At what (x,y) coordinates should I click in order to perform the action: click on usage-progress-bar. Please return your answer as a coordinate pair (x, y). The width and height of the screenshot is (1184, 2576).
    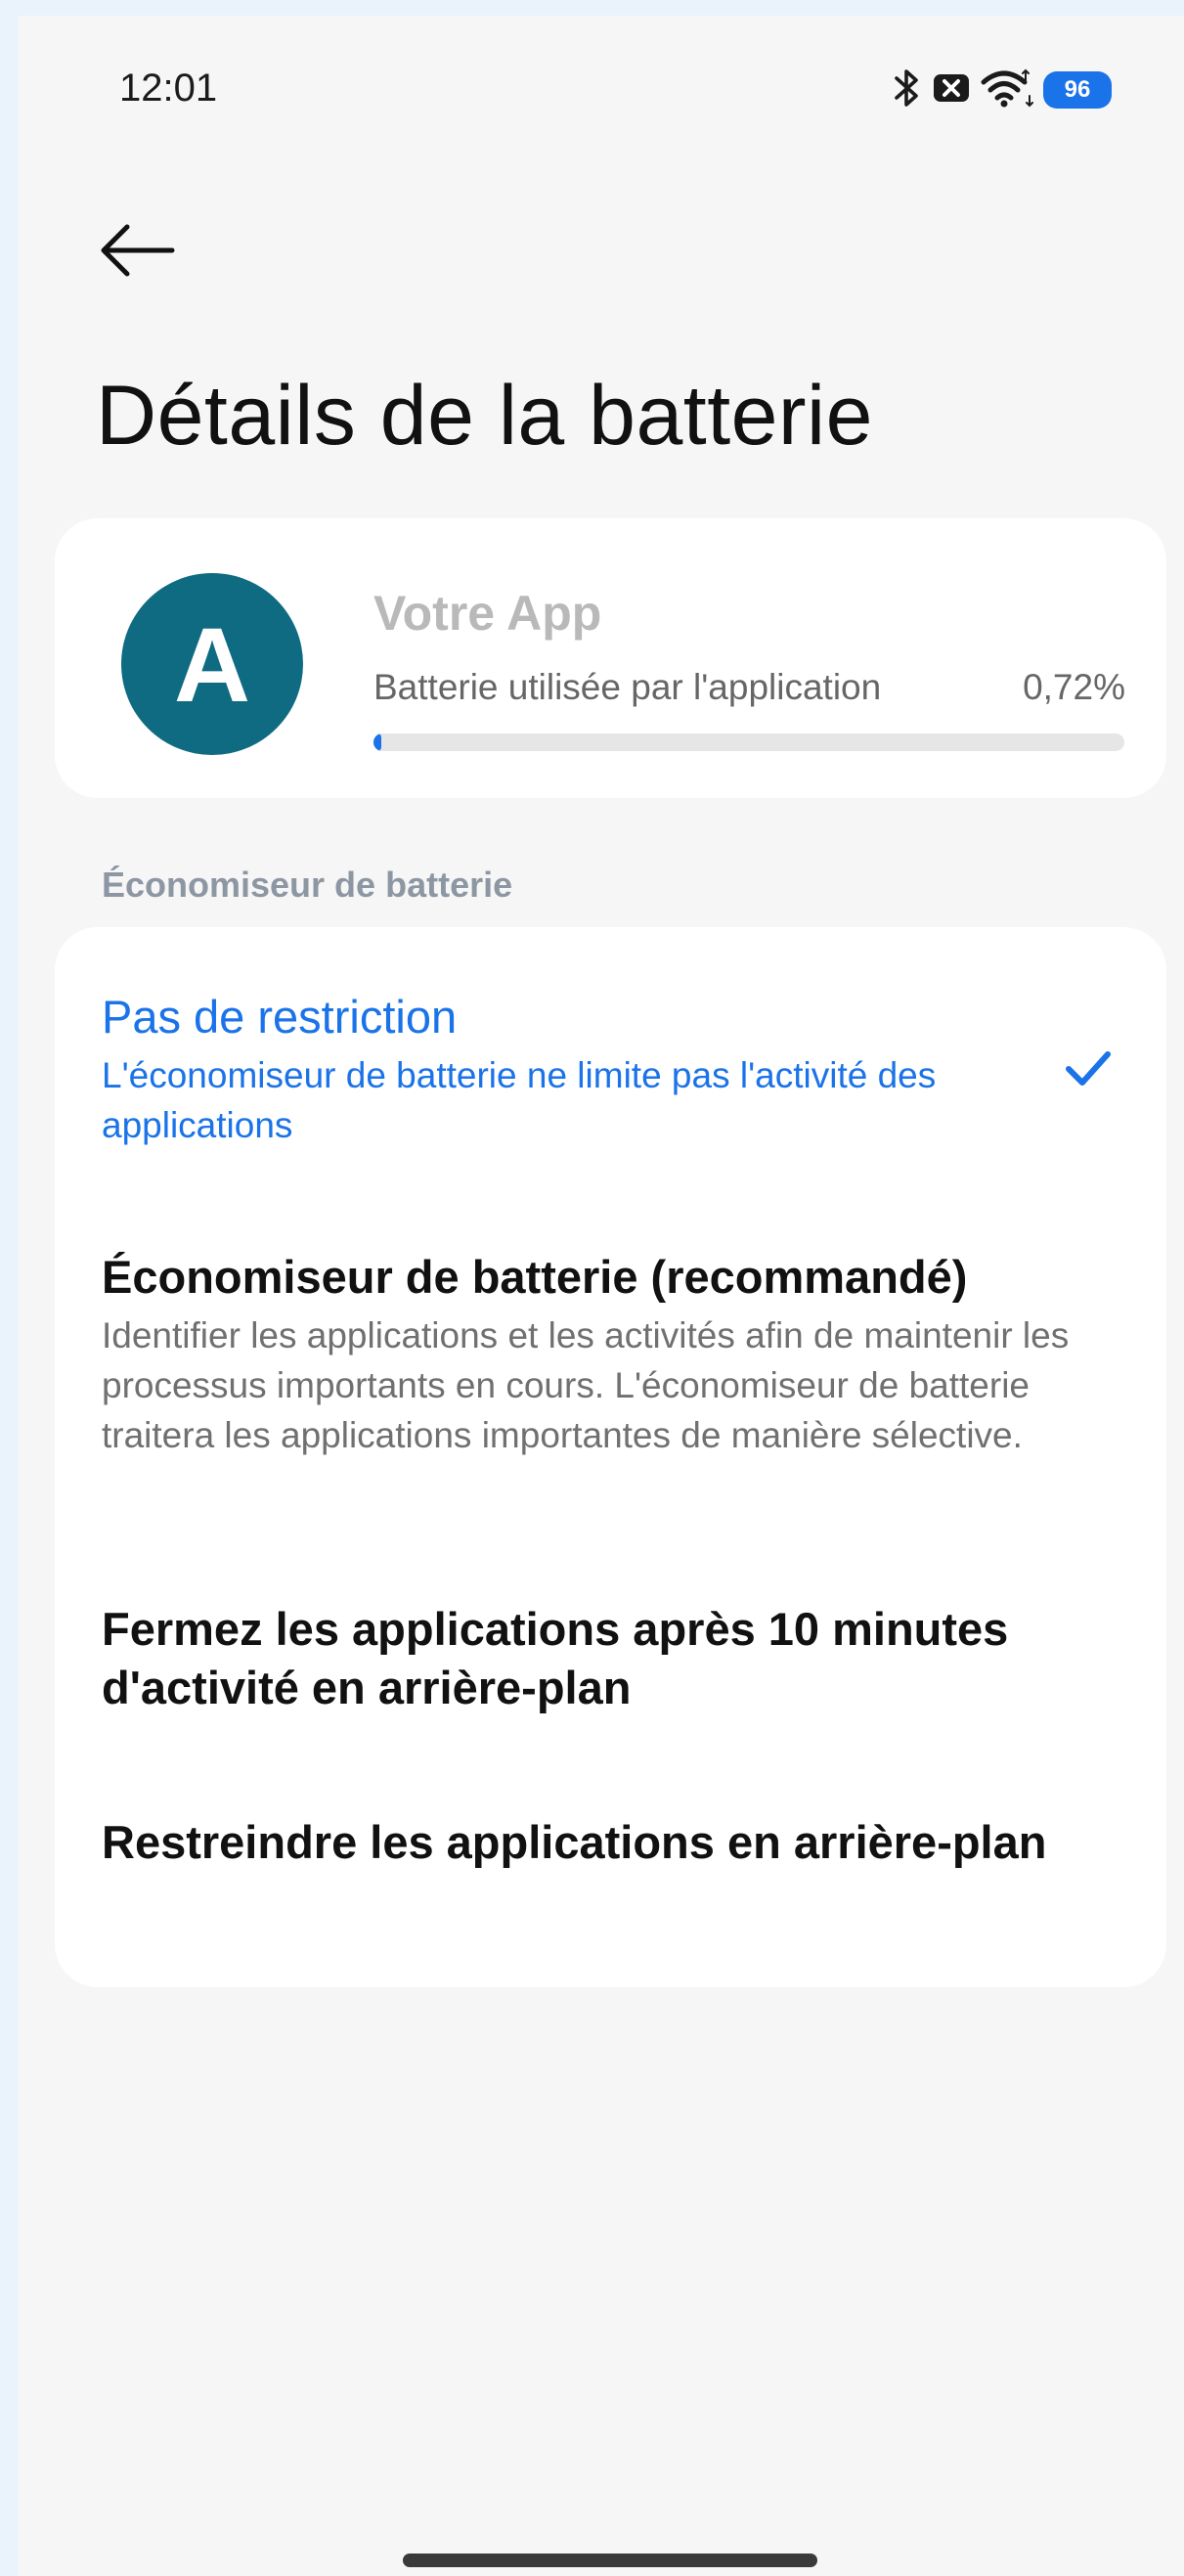
    Looking at the image, I should click on (748, 742).